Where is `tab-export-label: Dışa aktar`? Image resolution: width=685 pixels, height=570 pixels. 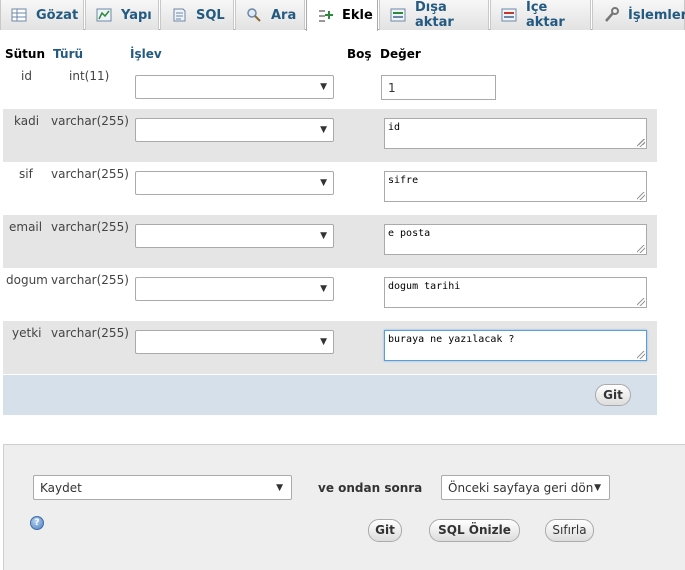 tab-export-label: Dışa aktar is located at coordinates (434, 15).